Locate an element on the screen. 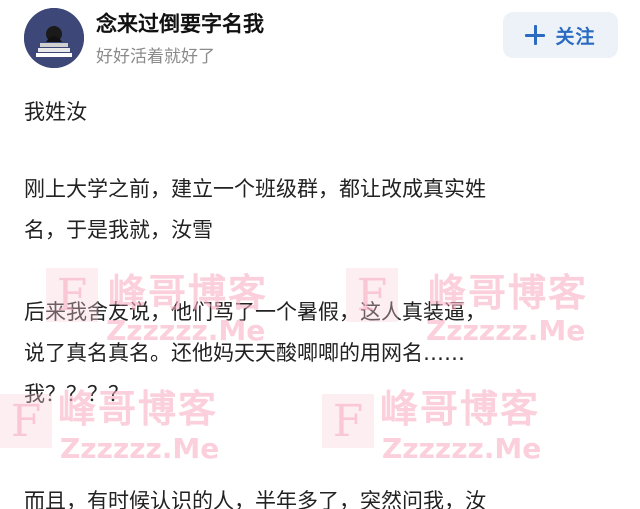 Image resolution: width=640 pixels, height=509 pixels. post-line: 我？？？？ is located at coordinates (76, 394).